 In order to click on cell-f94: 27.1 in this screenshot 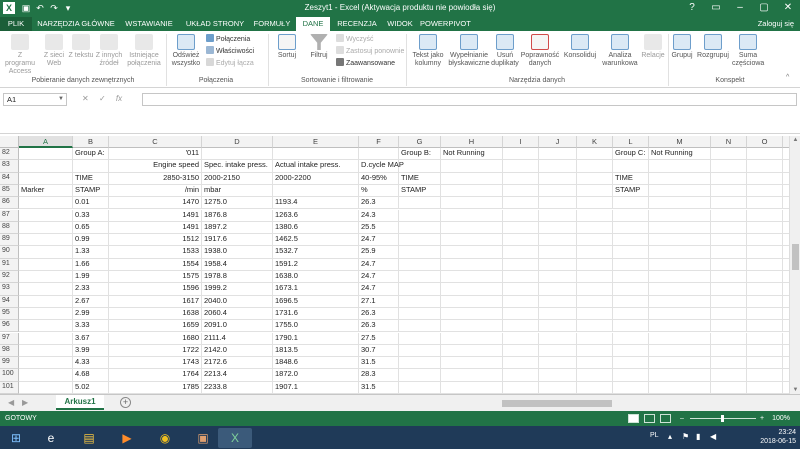, I will do `click(379, 301)`.